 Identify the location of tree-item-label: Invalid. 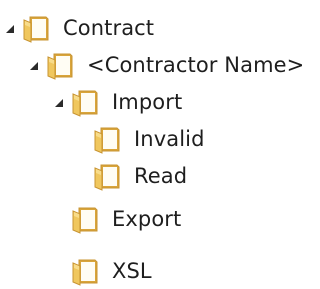
(169, 139).